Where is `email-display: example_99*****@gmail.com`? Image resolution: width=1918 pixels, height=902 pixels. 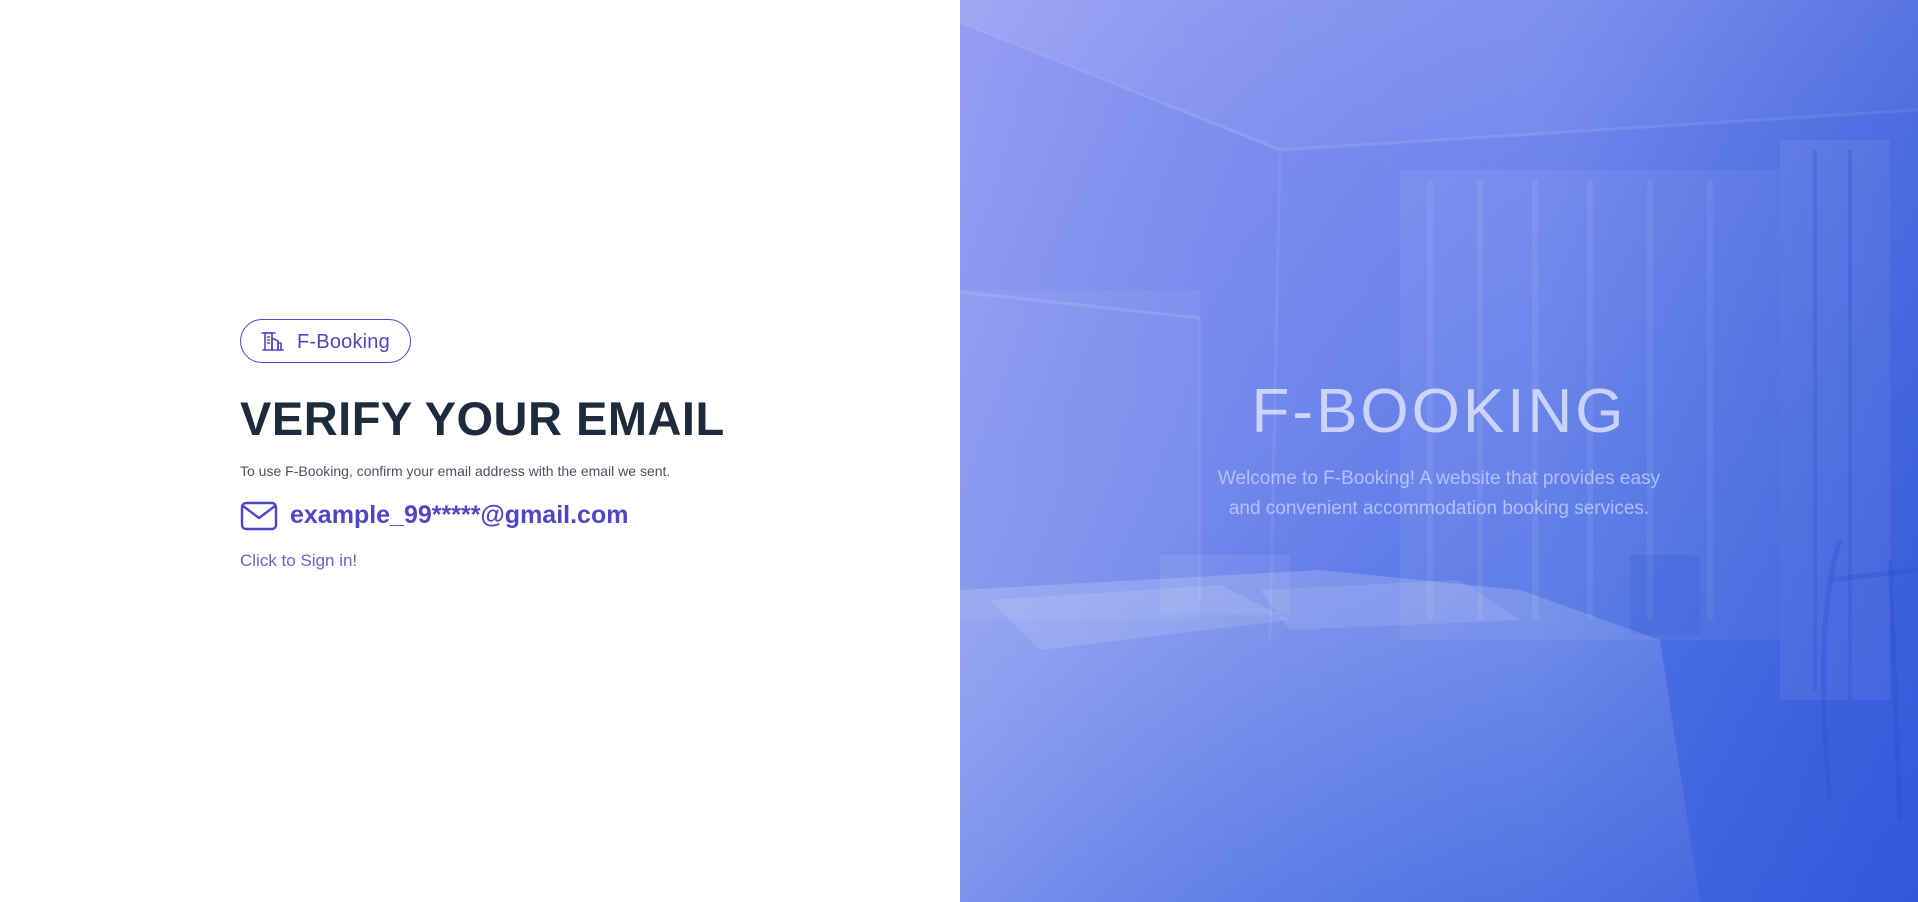
email-display: example_99*****@gmail.com is located at coordinates (570, 516).